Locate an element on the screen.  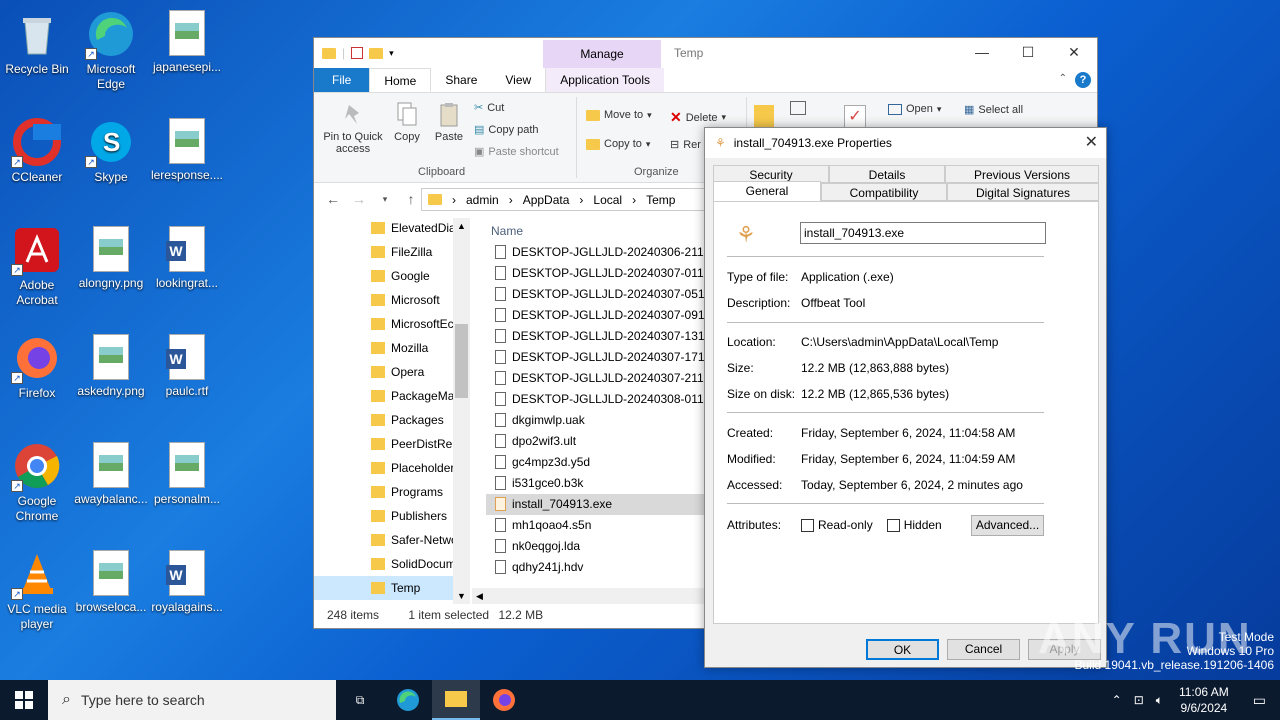
breadcrumb-local: Local is located at coordinates (607, 200).